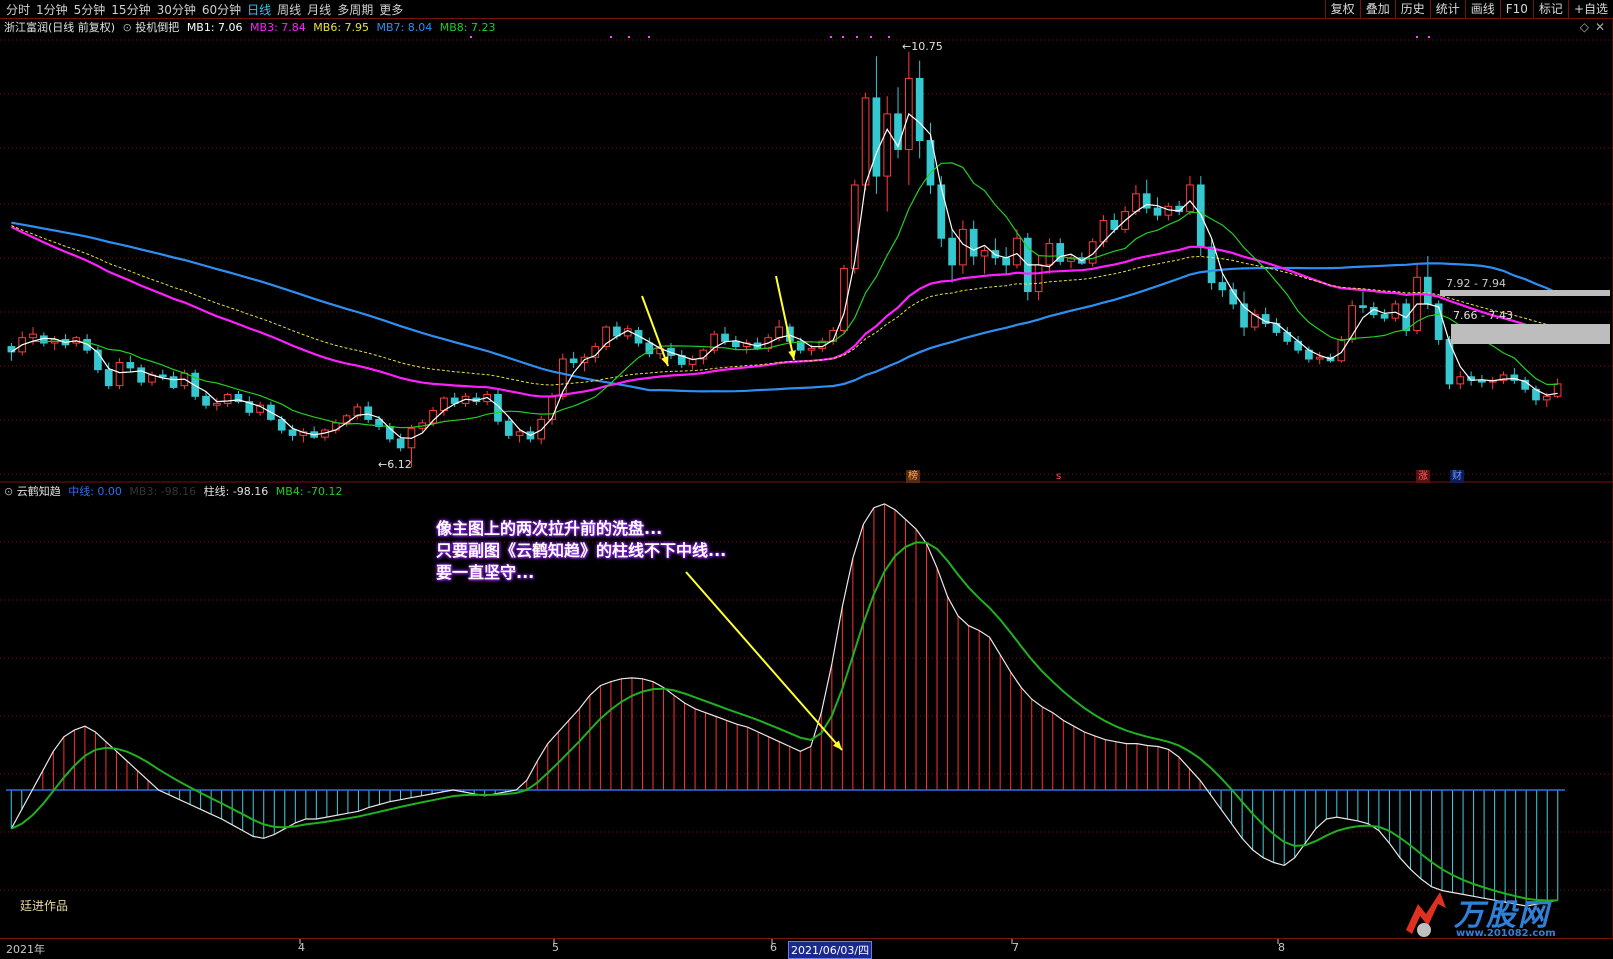 The width and height of the screenshot is (1613, 959). What do you see at coordinates (1423, 476) in the screenshot?
I see `tag-zhang: 涨` at bounding box center [1423, 476].